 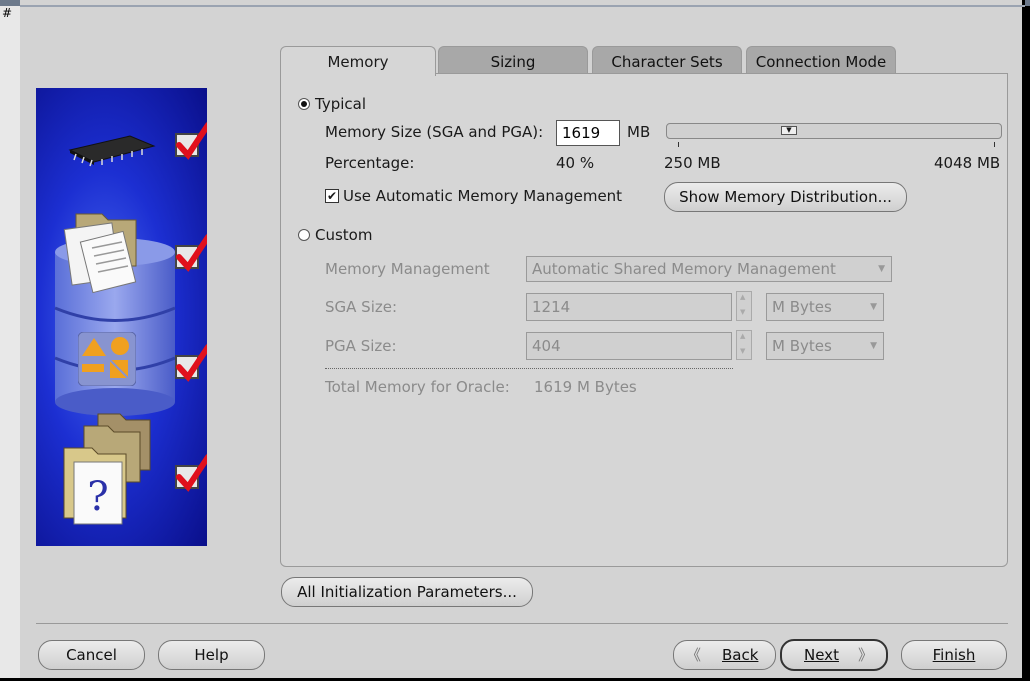 What do you see at coordinates (304, 104) in the screenshot?
I see `typical-radio` at bounding box center [304, 104].